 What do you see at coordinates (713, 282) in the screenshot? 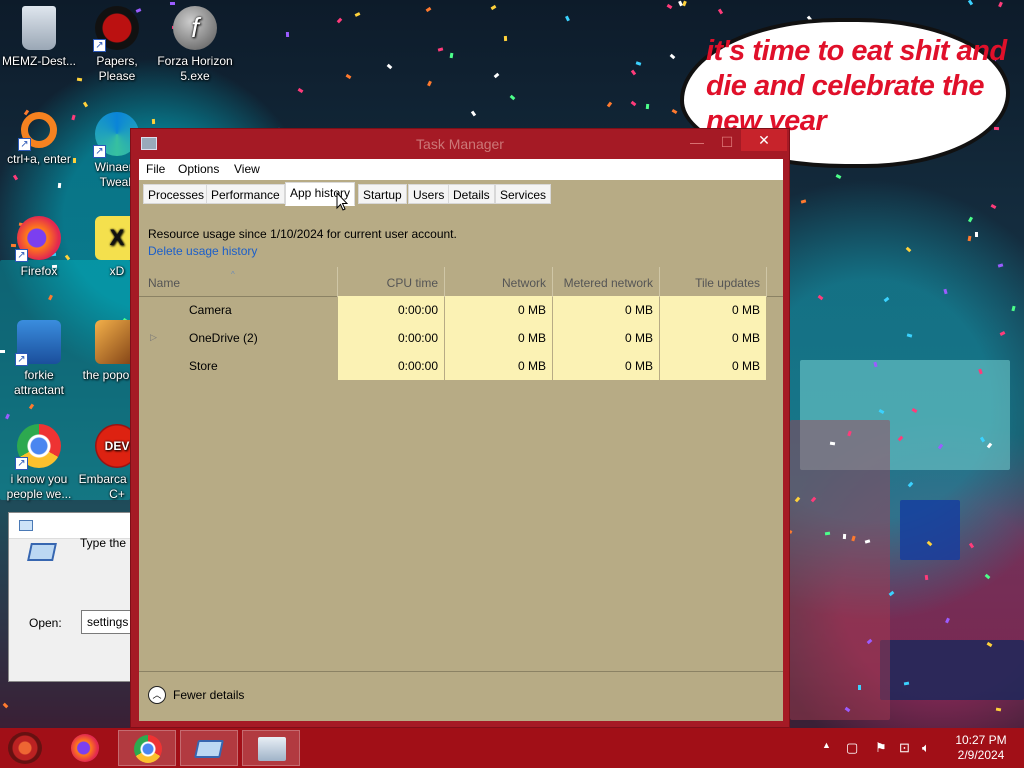
I see `column-header-tile-updates: Tile updates` at bounding box center [713, 282].